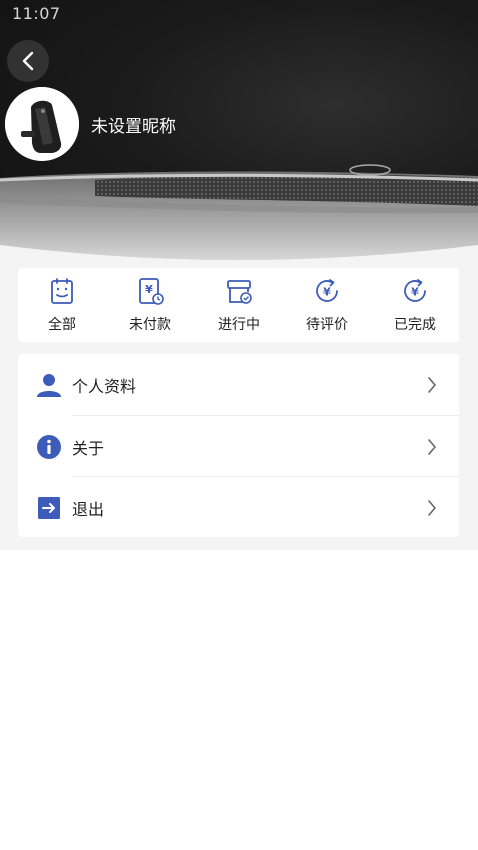 The height and width of the screenshot is (850, 478). Describe the element at coordinates (327, 325) in the screenshot. I see `order-pending-review-label: 待评价` at that location.